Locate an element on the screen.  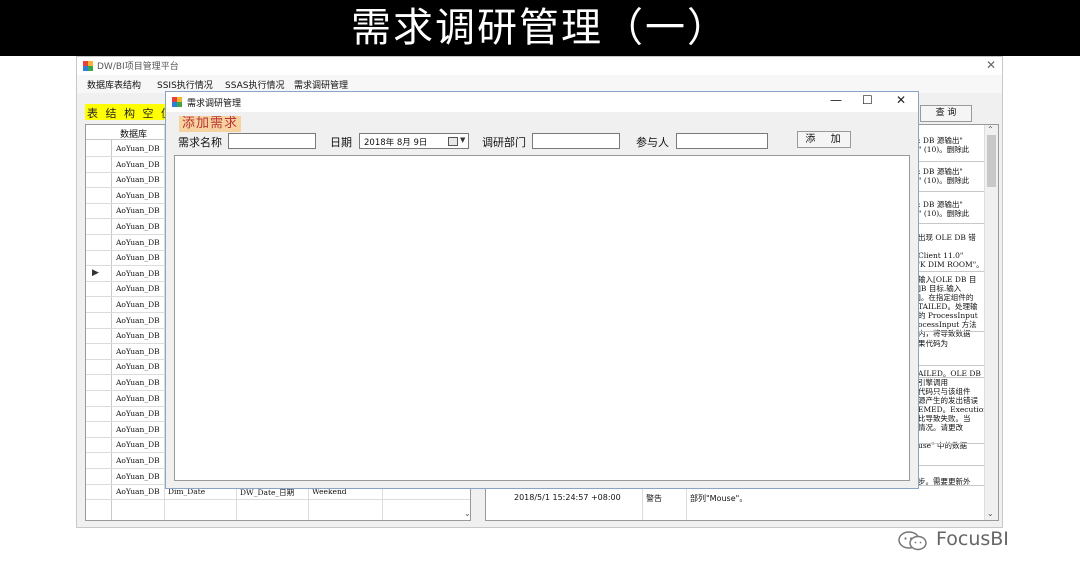
menu-item-ssas: SSAS执行情况 is located at coordinates (254, 84).